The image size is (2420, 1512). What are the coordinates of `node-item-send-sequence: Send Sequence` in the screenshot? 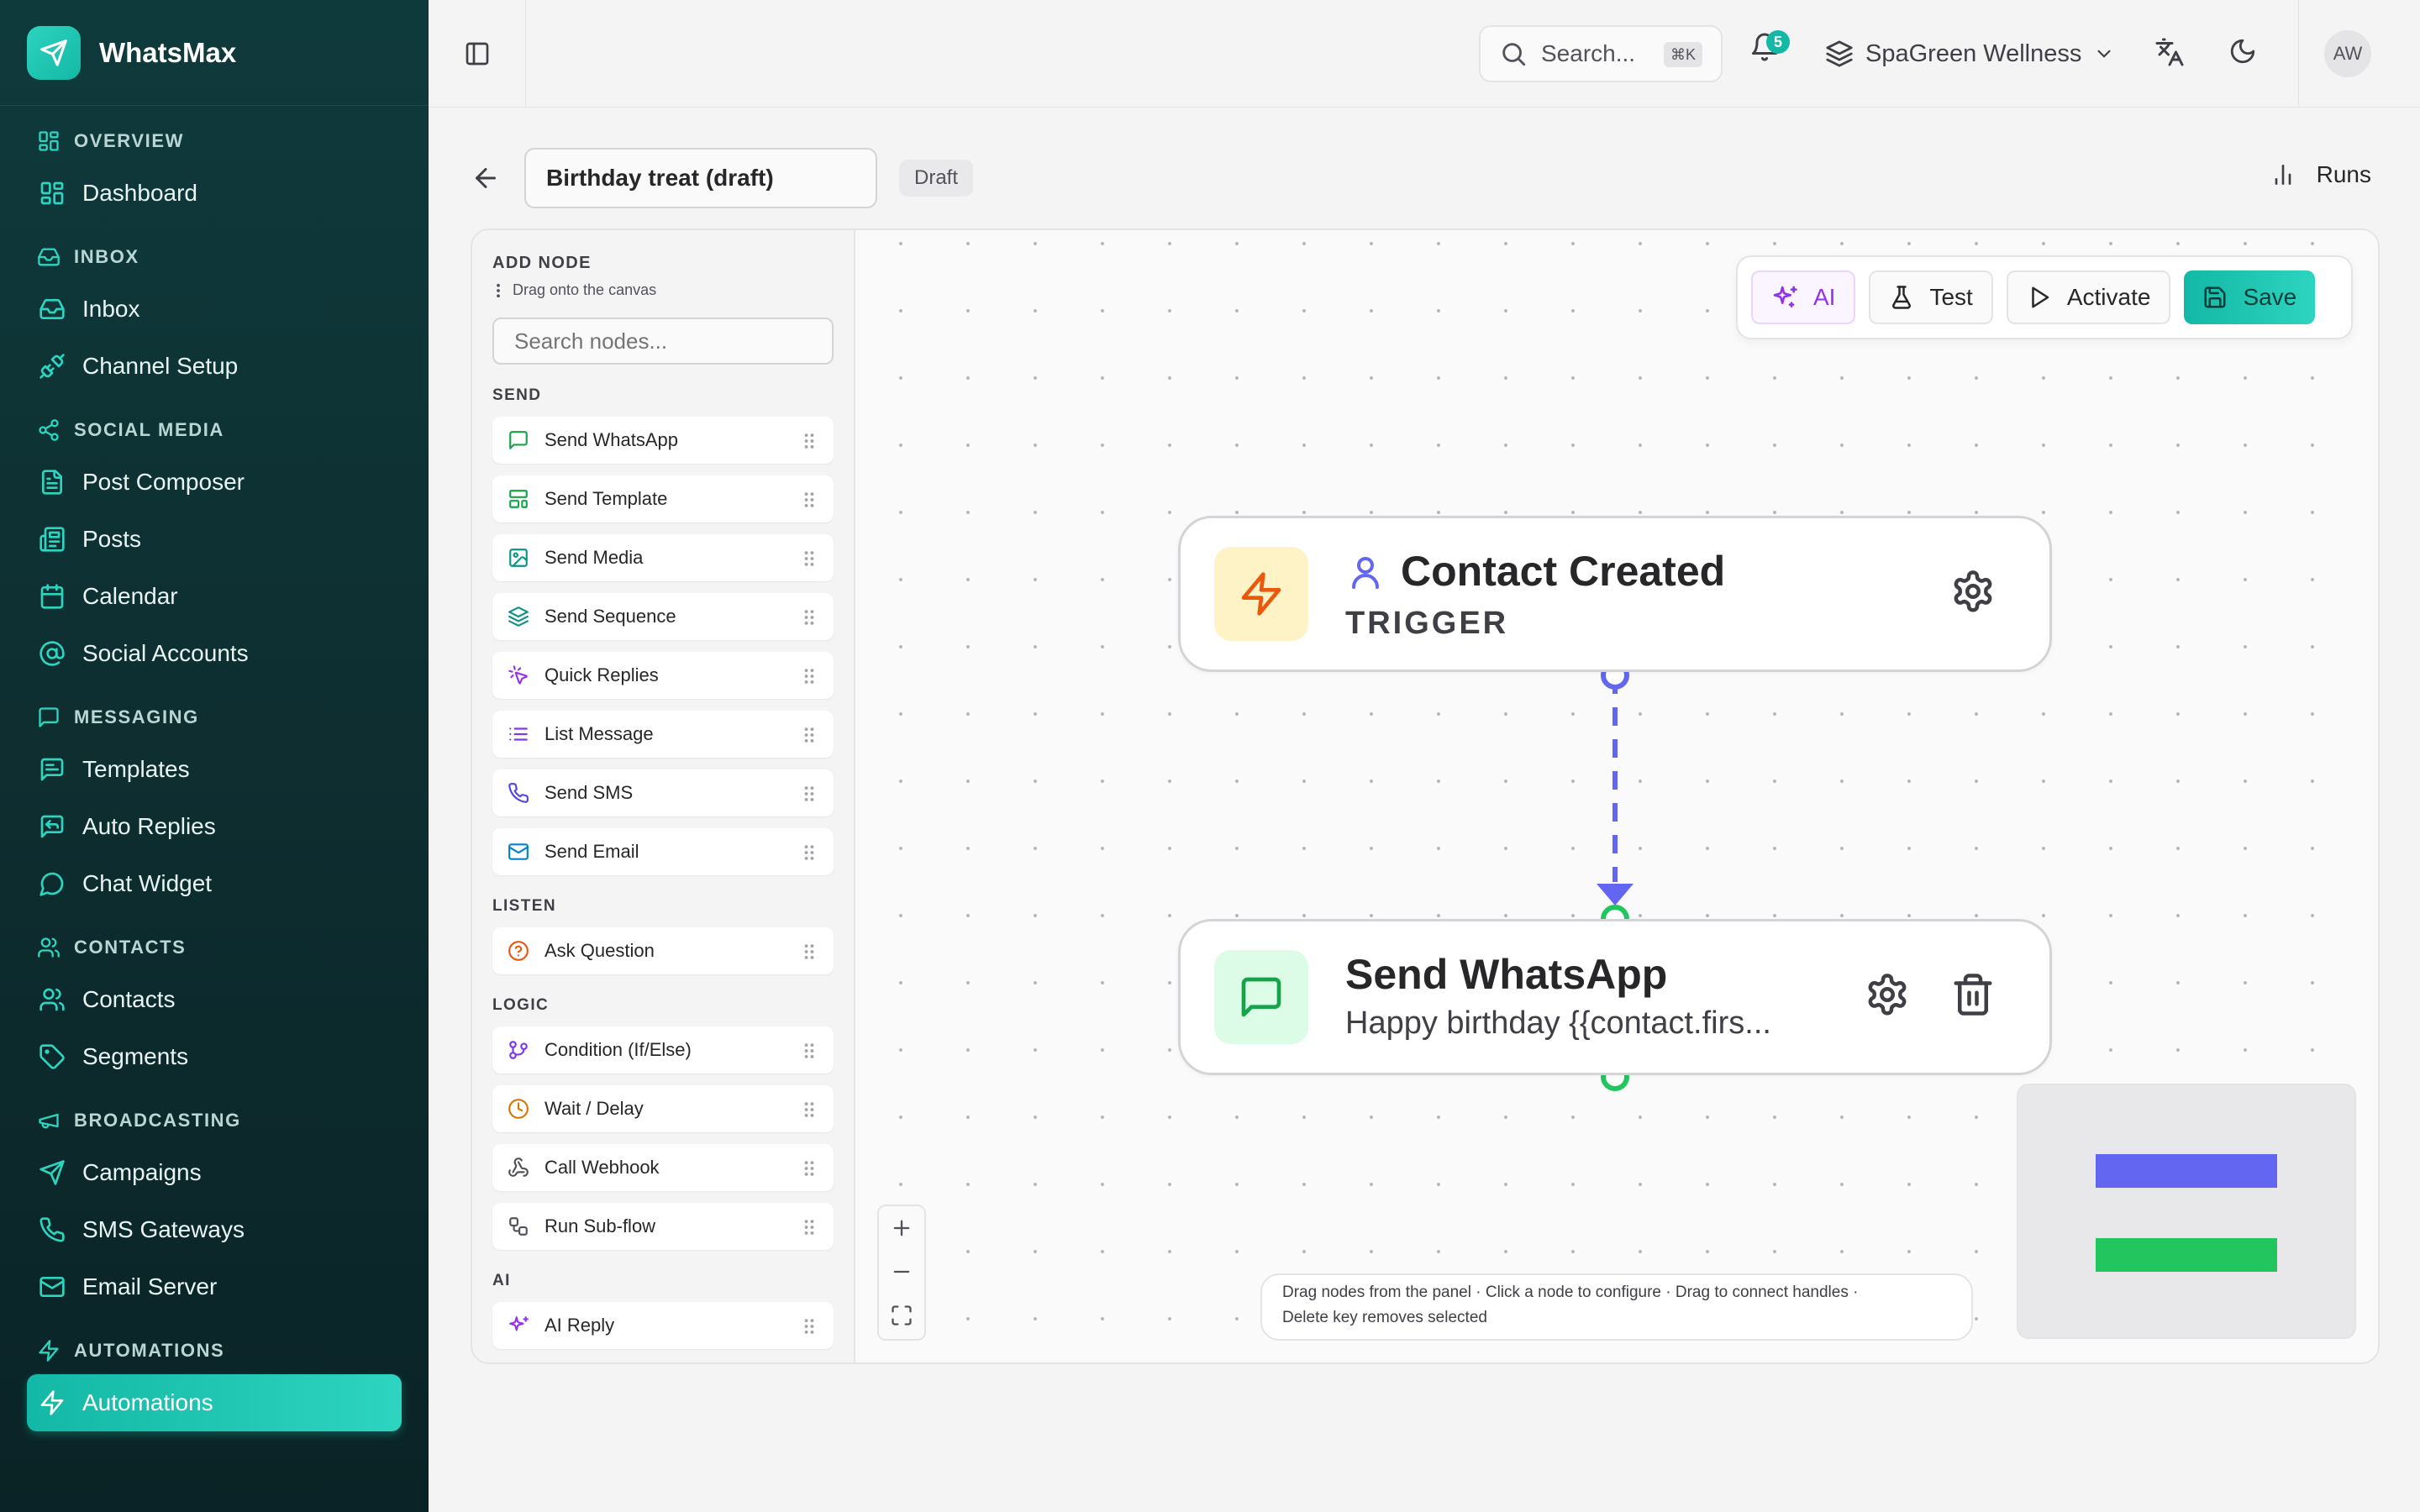 It's located at (663, 616).